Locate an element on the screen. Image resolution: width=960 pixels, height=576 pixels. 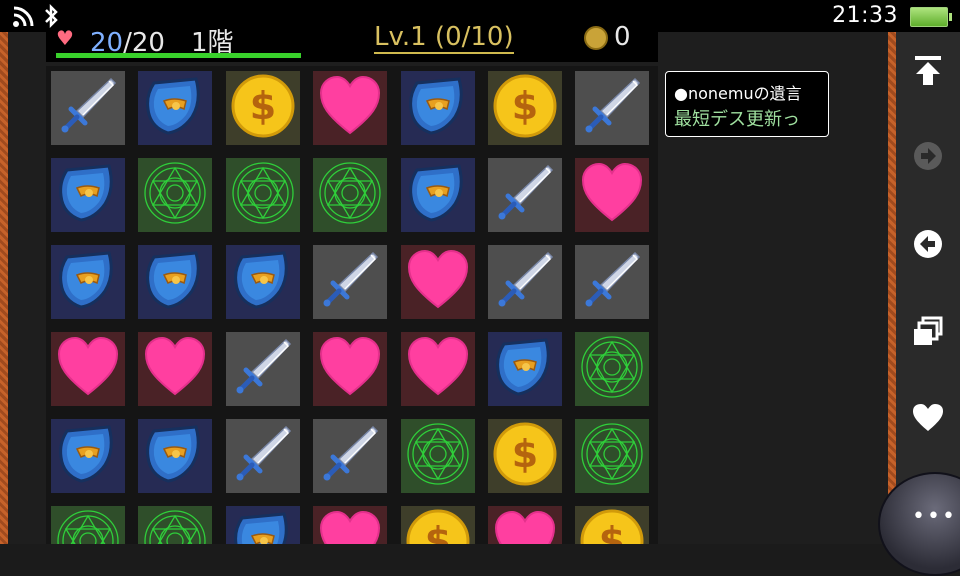
windows-icon is located at coordinates (928, 330).